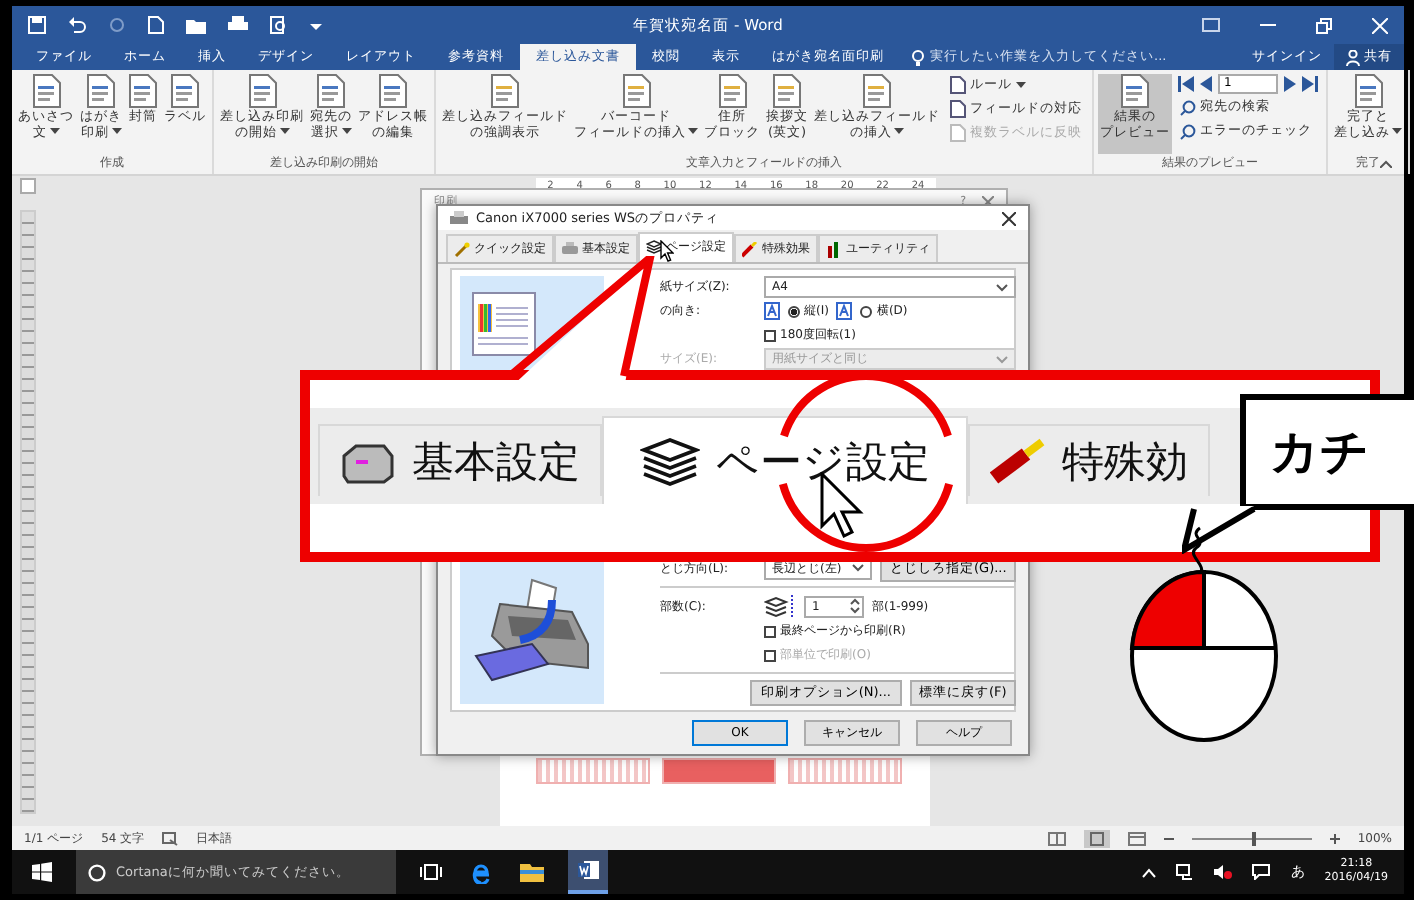 Image resolution: width=1414 pixels, height=900 pixels. I want to click on task-view-icon, so click(431, 872).